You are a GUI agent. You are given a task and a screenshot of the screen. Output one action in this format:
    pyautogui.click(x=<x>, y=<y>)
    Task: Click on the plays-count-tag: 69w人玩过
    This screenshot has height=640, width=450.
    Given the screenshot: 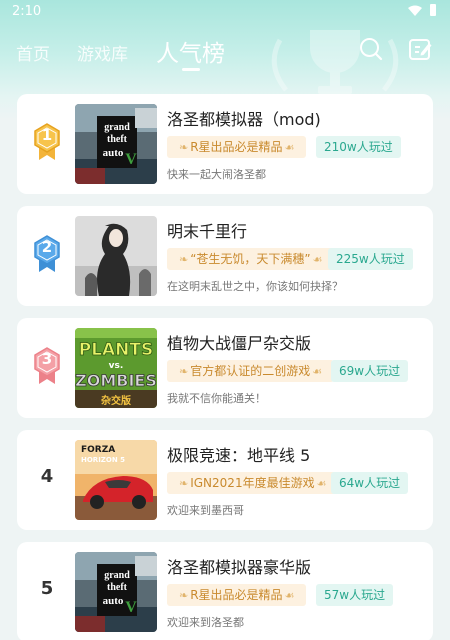 What is the action you would take?
    pyautogui.click(x=370, y=371)
    